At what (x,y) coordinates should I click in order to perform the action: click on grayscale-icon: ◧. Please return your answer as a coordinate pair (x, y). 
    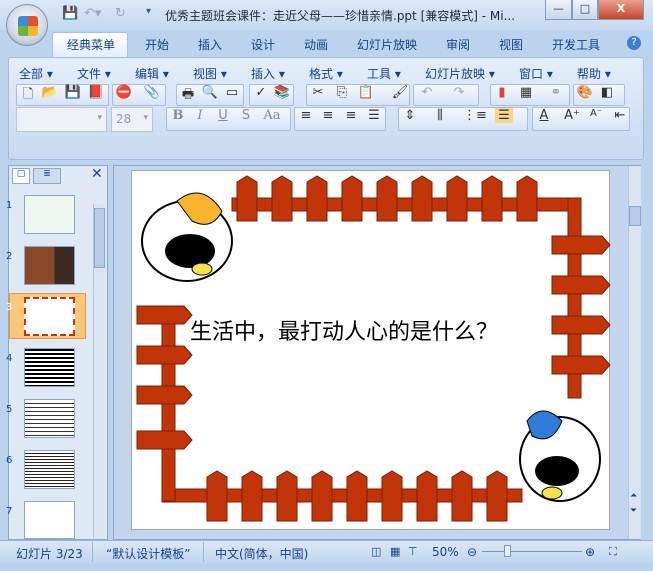
    Looking at the image, I should click on (607, 92).